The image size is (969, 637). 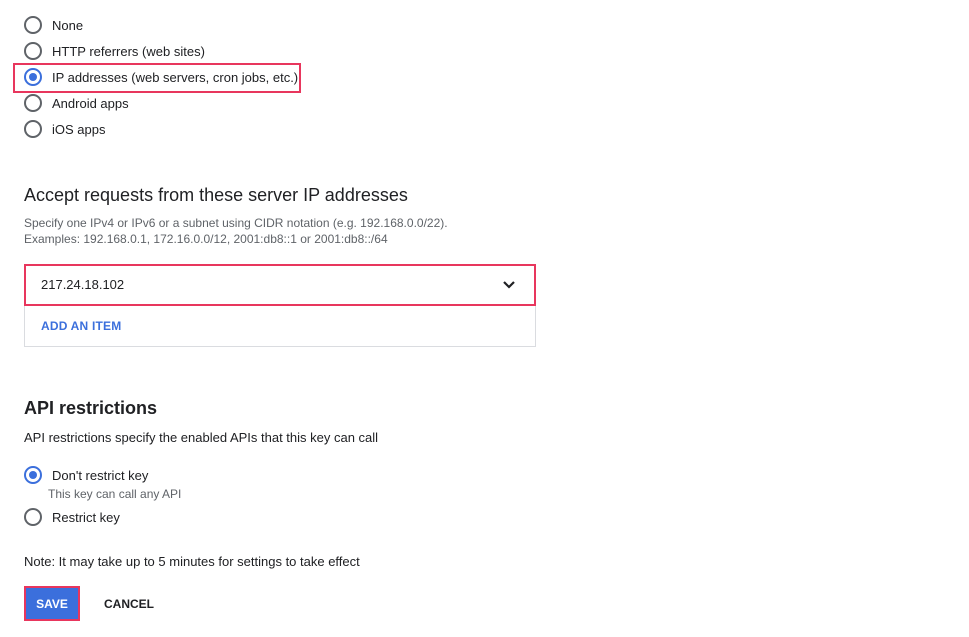 I want to click on chevron-down-icon, so click(x=509, y=285).